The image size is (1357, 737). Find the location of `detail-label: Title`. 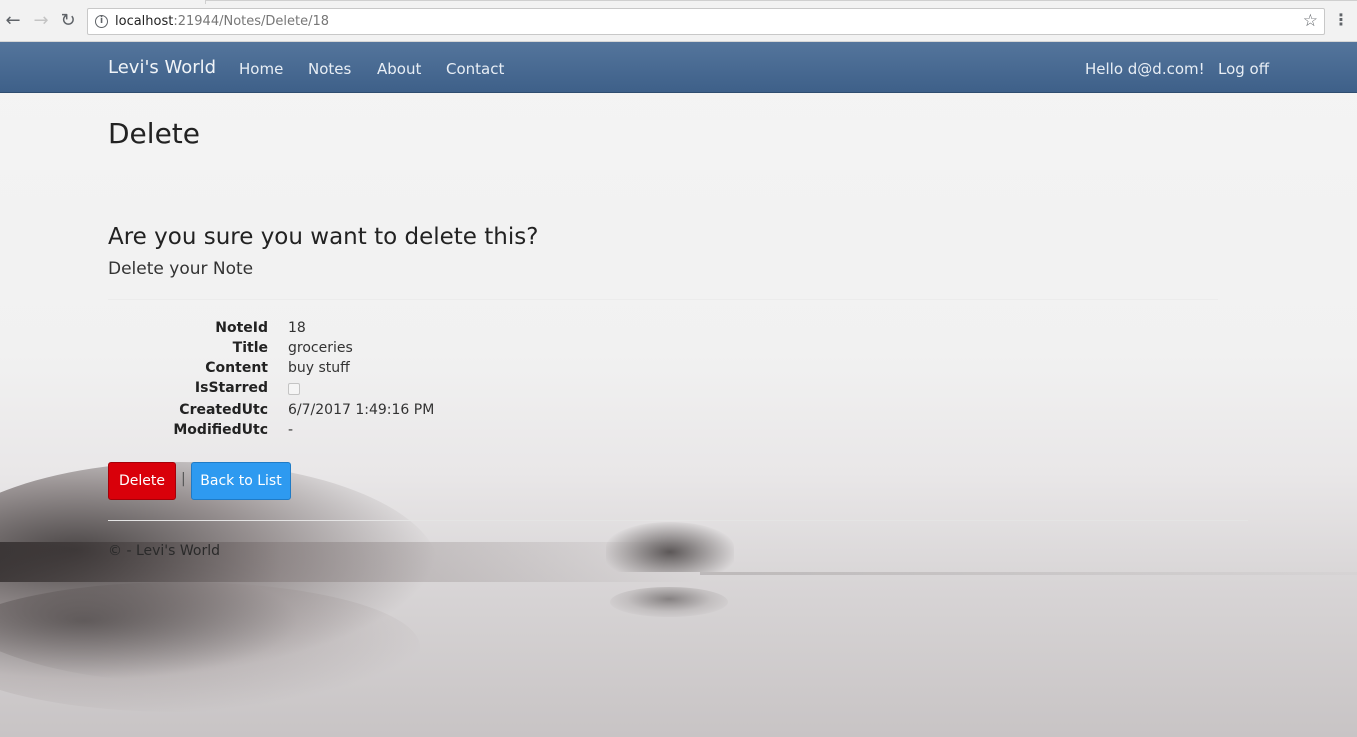

detail-label: Title is located at coordinates (250, 348).